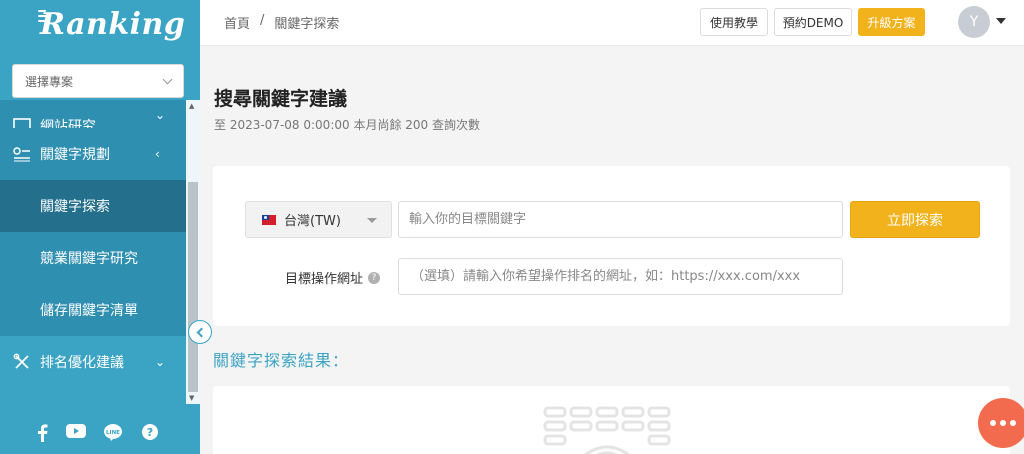 Image resolution: width=1024 pixels, height=454 pixels. Describe the element at coordinates (374, 277) in the screenshot. I see `question-icon: ?` at that location.